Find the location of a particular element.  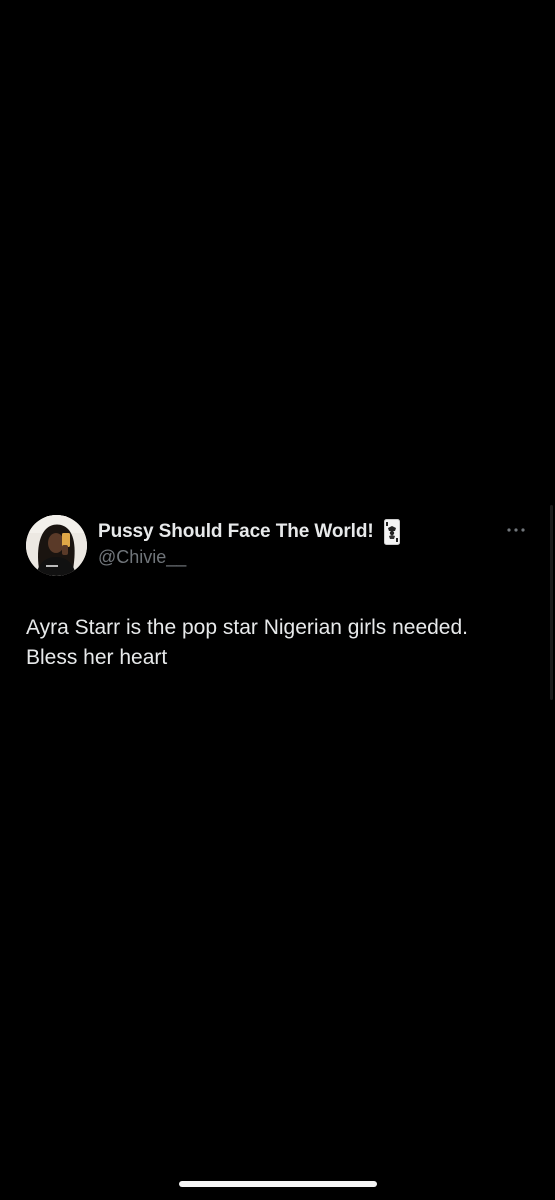

tweet-author: Pussy Should Face The World! @Chivie__ is located at coordinates (249, 543).